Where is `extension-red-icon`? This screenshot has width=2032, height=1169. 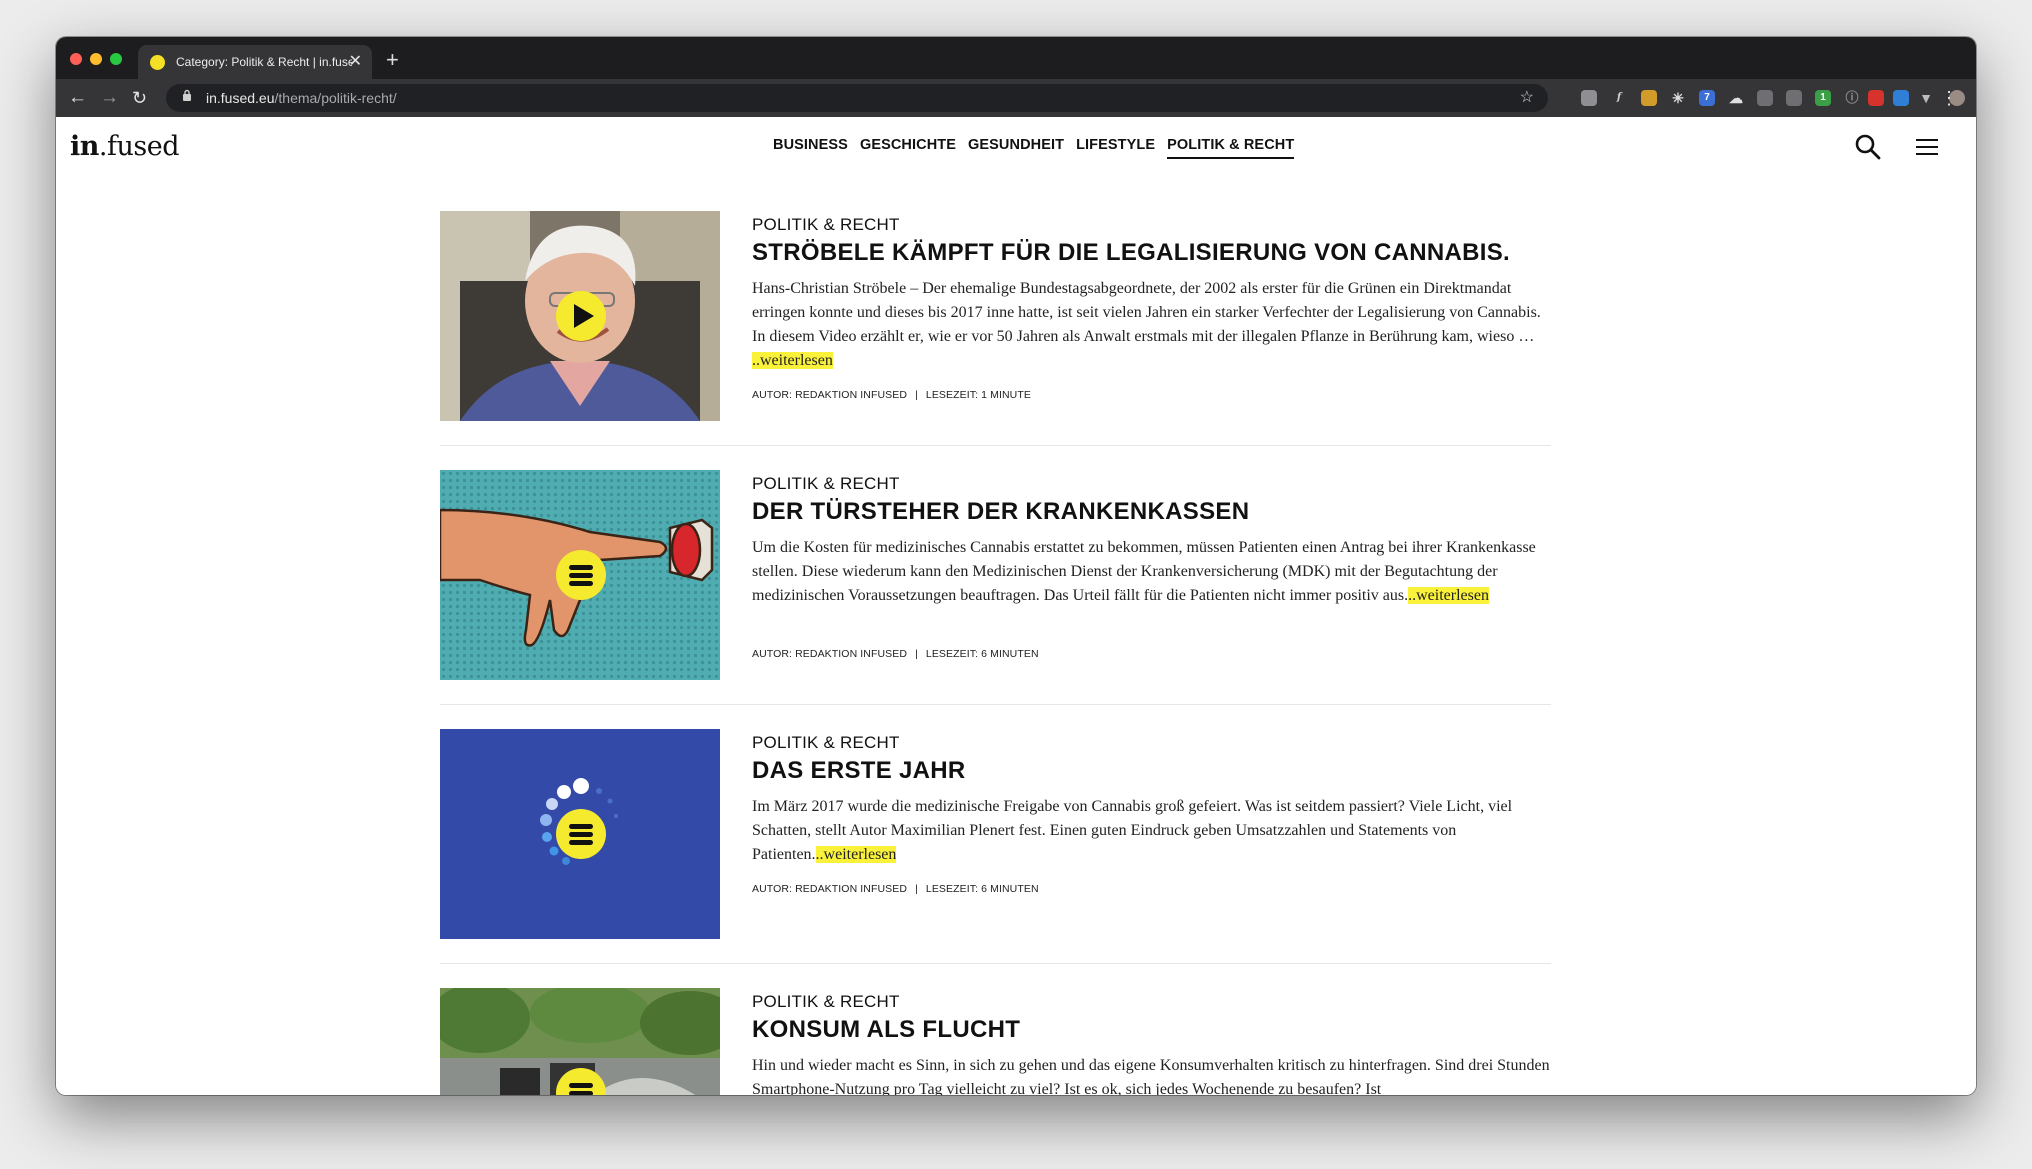
extension-red-icon is located at coordinates (1876, 98).